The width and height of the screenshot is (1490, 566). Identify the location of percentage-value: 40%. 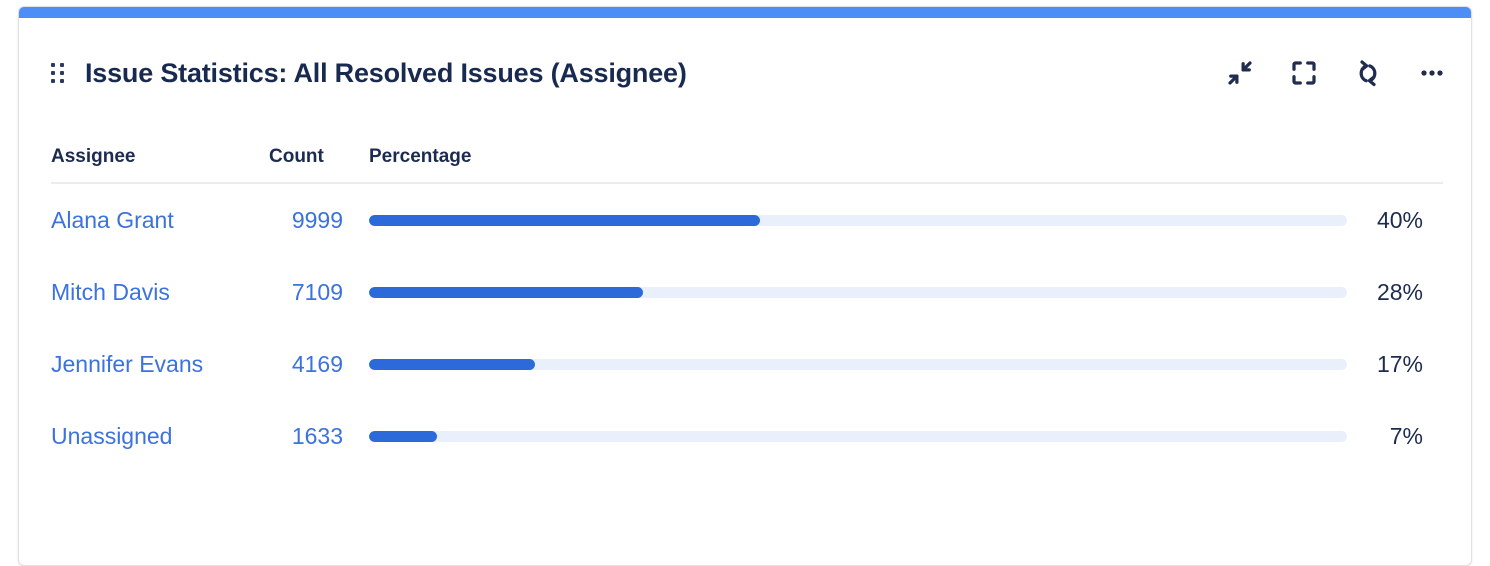
(1399, 219).